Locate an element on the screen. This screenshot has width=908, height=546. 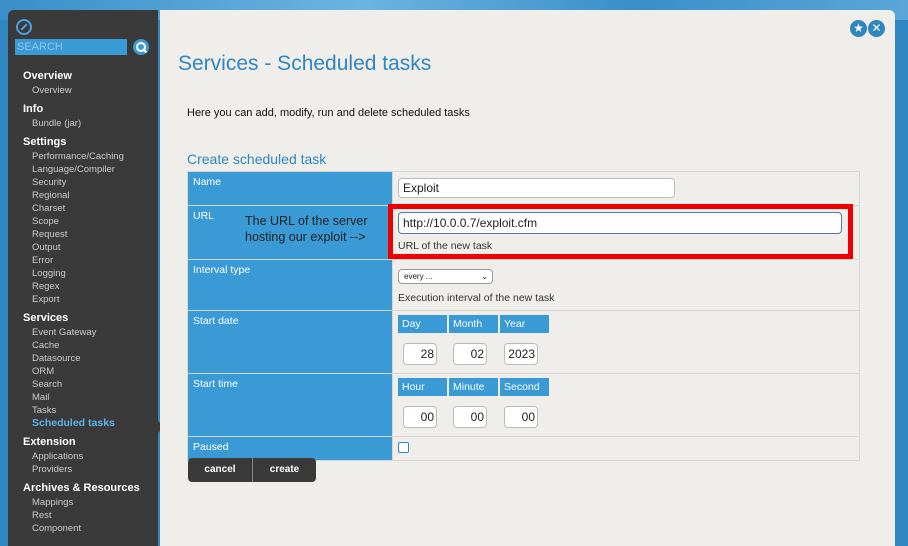
start-time-cell: Hour Minute Second 00 00 00 is located at coordinates (626, 405).